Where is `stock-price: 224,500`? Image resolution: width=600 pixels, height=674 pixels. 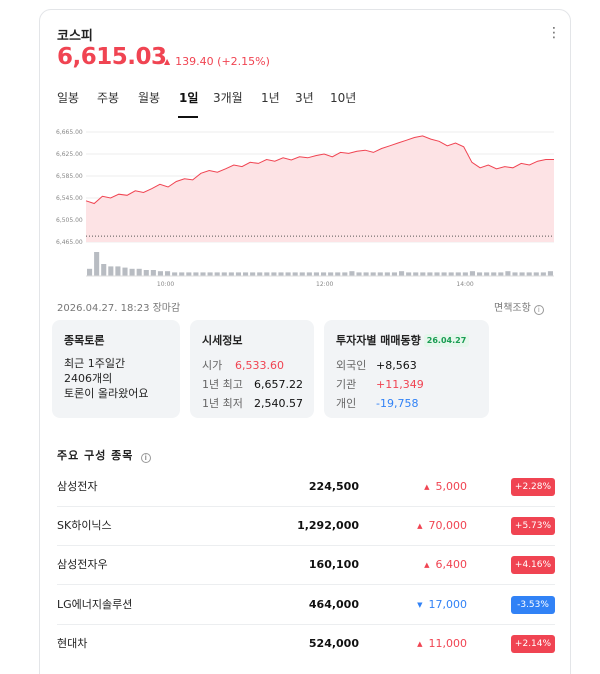 stock-price: 224,500 is located at coordinates (333, 486).